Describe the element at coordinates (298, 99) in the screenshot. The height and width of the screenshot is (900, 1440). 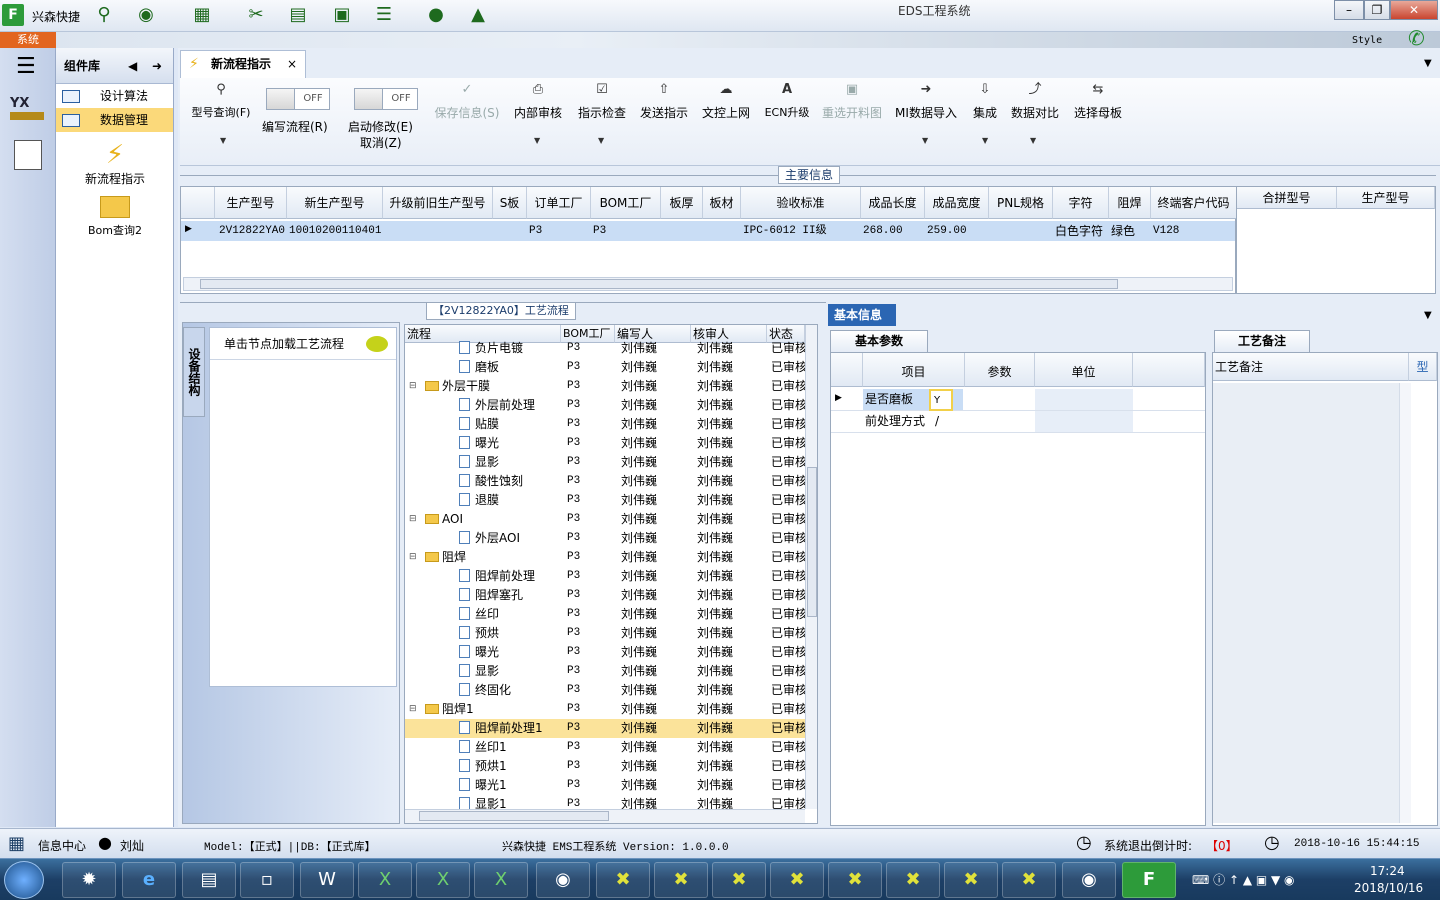
I see `write-process-toggle: OFF` at that location.